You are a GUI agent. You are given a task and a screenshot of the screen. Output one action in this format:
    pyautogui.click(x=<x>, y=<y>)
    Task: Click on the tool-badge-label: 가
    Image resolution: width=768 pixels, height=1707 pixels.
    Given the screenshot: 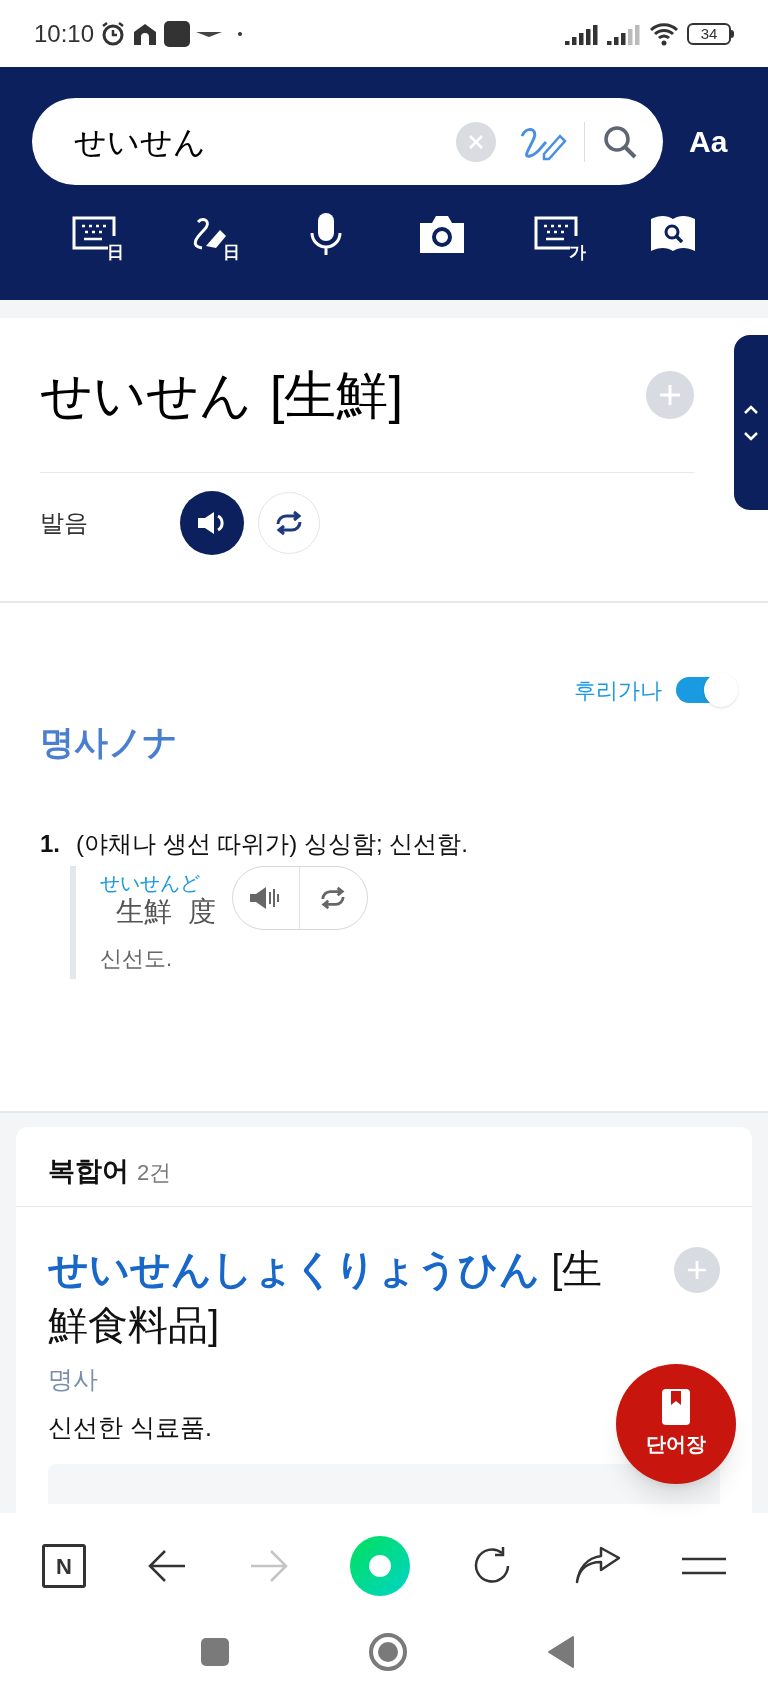 What is the action you would take?
    pyautogui.click(x=578, y=252)
    